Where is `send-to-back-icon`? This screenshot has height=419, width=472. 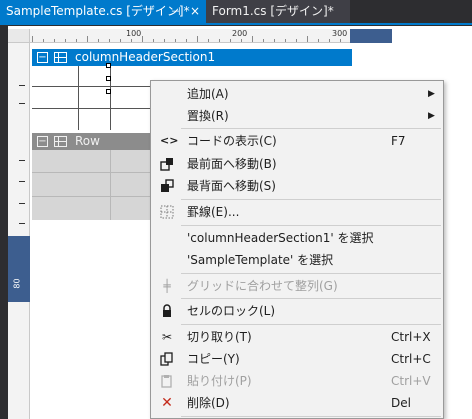 send-to-back-icon is located at coordinates (167, 186).